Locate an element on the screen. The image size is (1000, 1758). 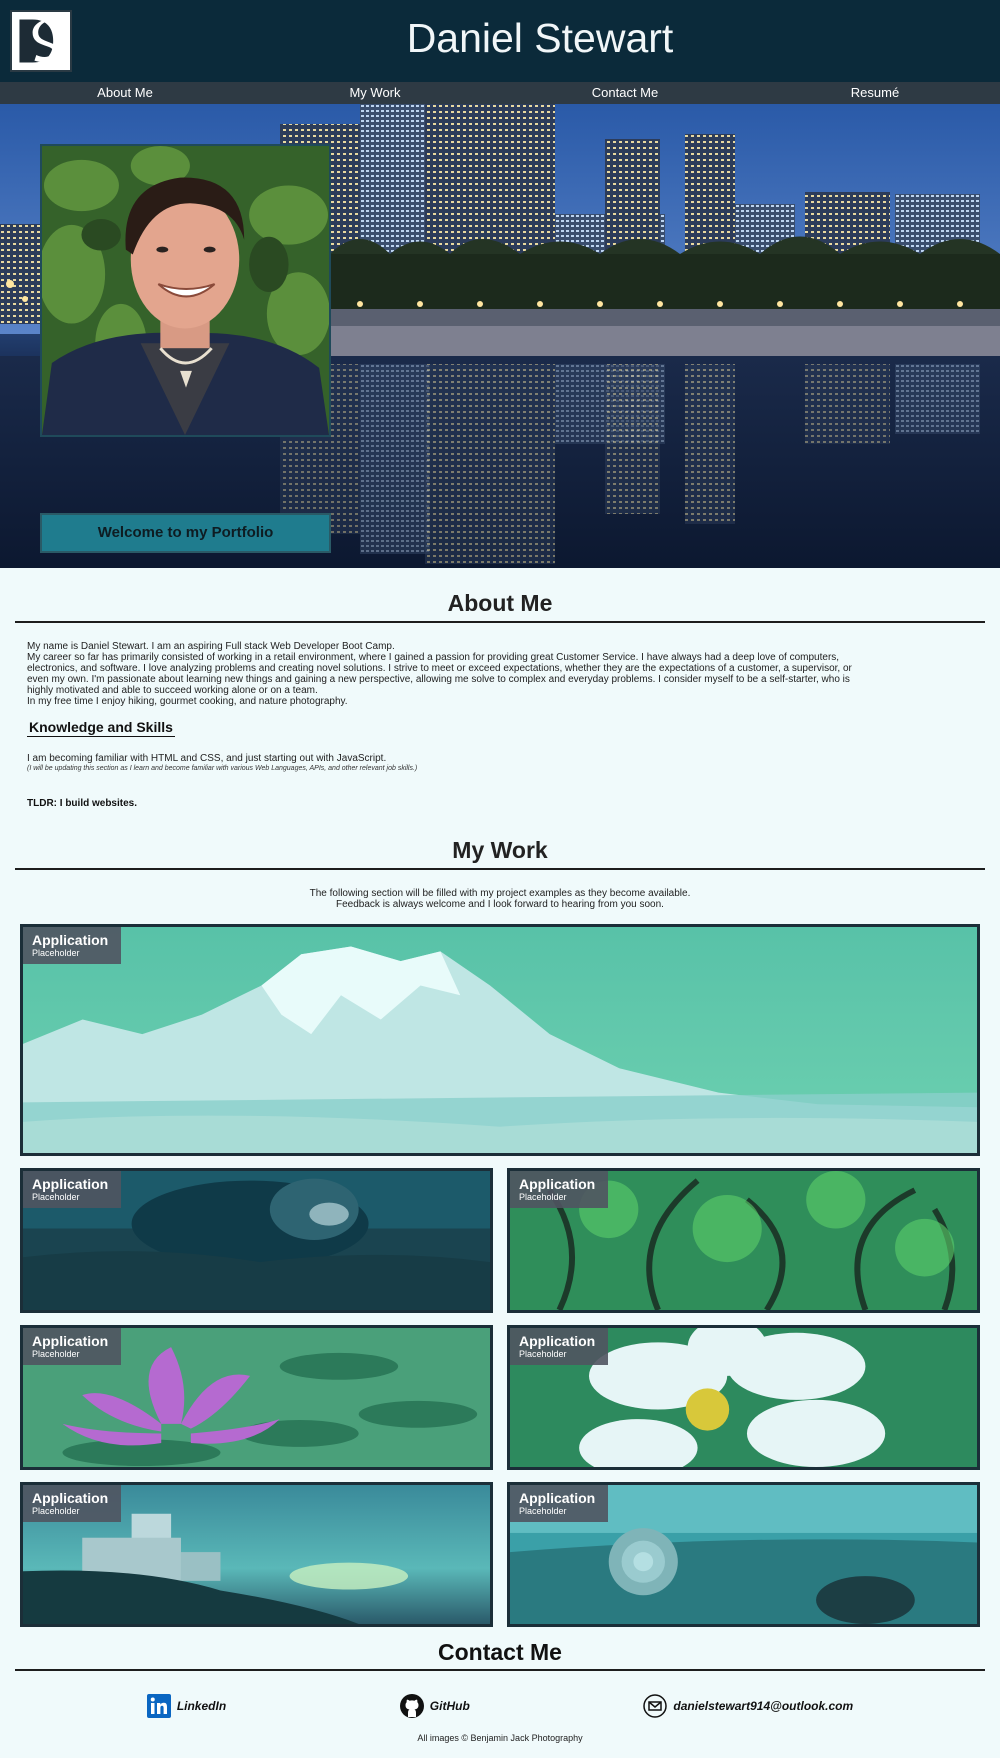
nav-contact: Contact Me is located at coordinates (625, 93).